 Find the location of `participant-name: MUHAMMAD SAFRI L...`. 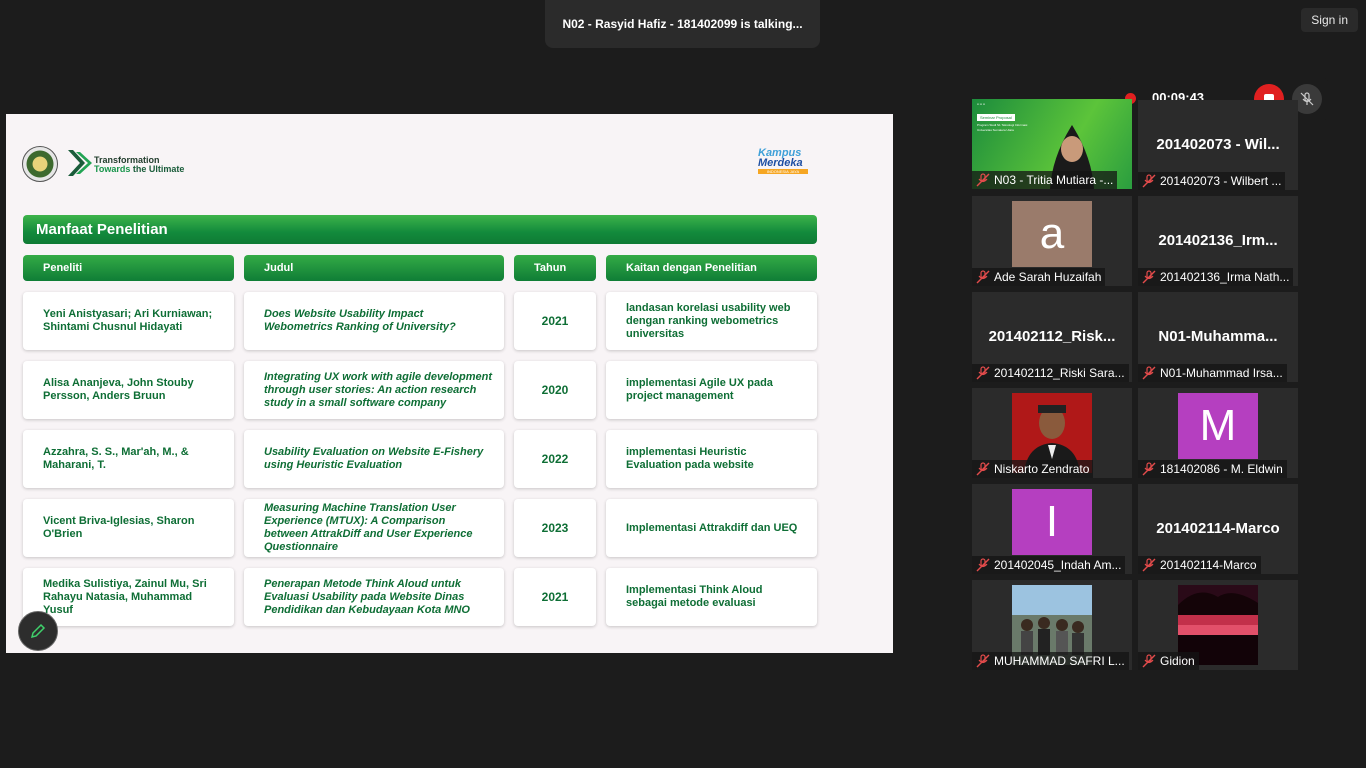

participant-name: MUHAMMAD SAFRI L... is located at coordinates (1059, 661).